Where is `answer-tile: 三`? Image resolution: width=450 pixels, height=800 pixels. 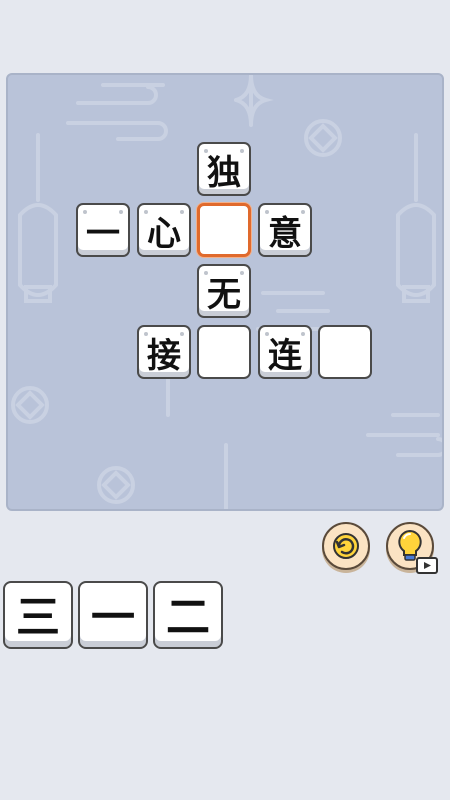
answer-tile: 三 is located at coordinates (38, 615).